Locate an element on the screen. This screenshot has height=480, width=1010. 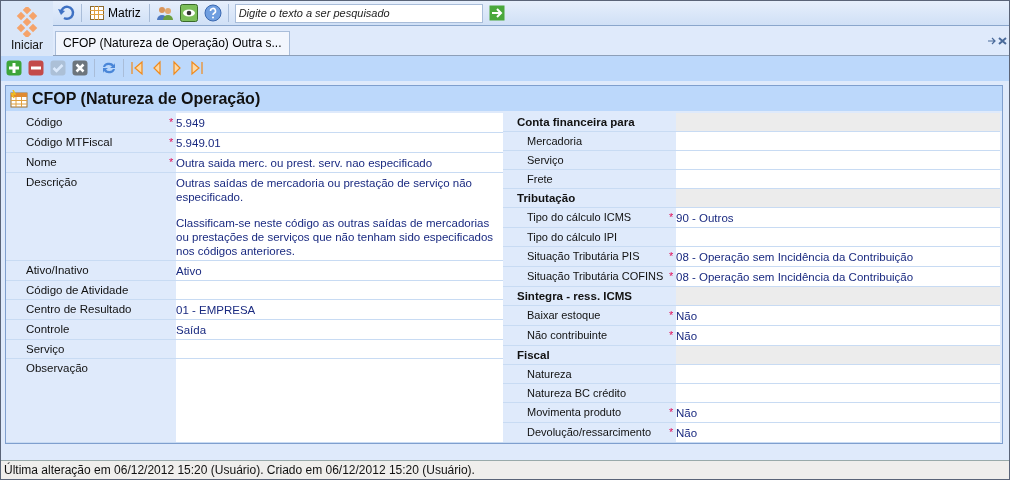
field-label: Controle is located at coordinates (48, 330).